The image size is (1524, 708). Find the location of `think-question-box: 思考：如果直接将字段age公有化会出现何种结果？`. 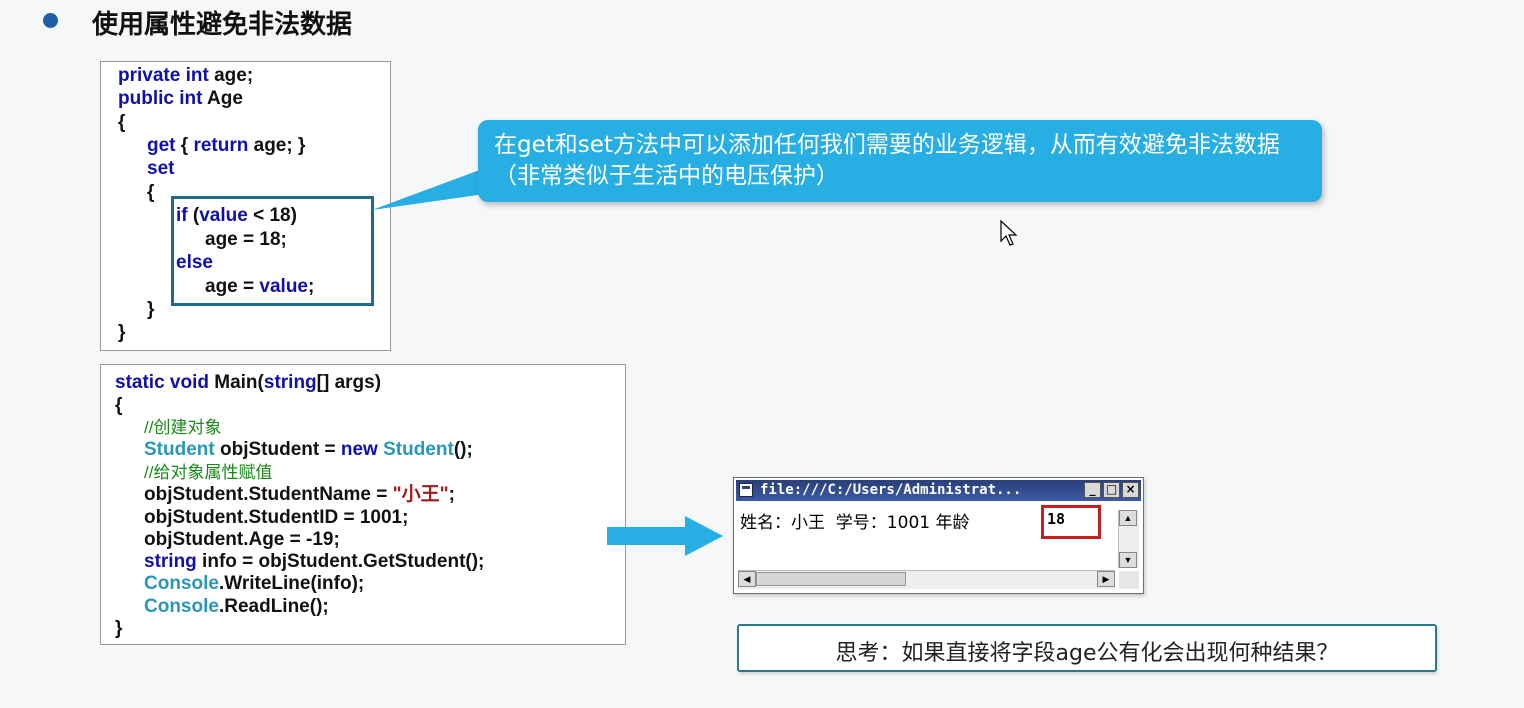

think-question-box: 思考：如果直接将字段age公有化会出现何种结果？ is located at coordinates (1087, 648).